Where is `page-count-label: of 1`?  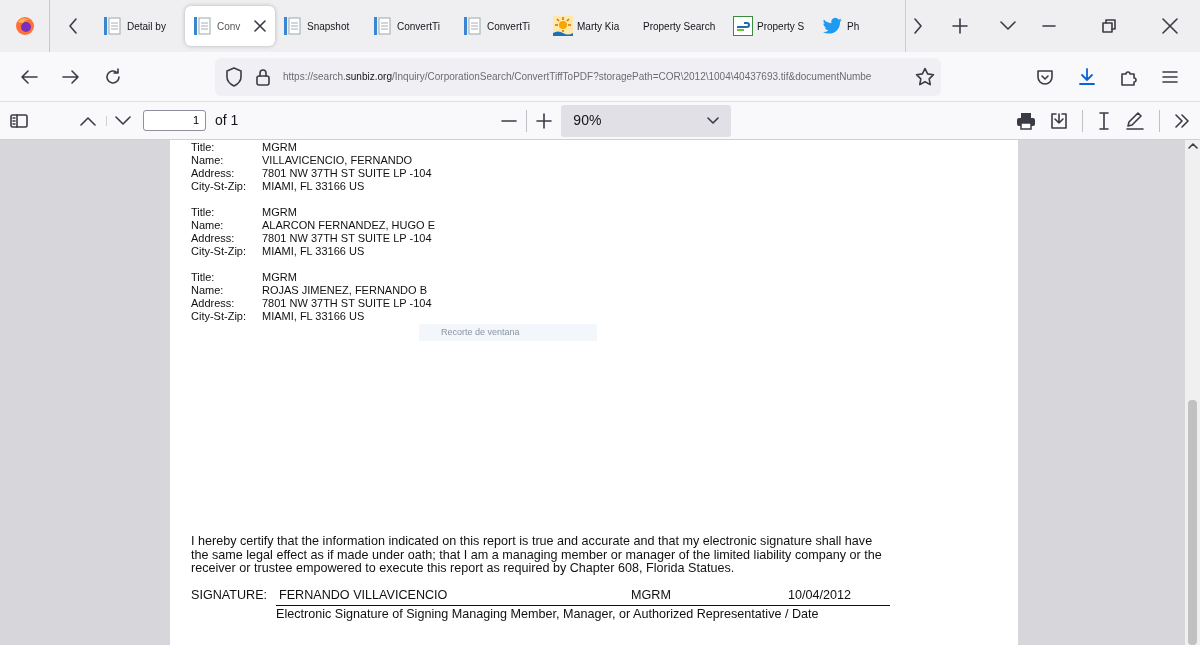 page-count-label: of 1 is located at coordinates (227, 120).